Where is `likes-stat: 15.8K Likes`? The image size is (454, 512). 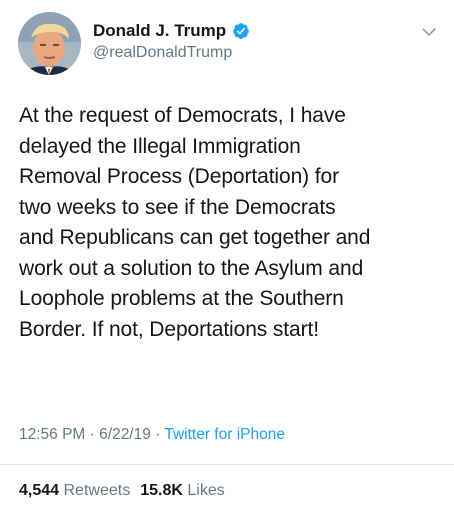 likes-stat: 15.8K Likes is located at coordinates (182, 490).